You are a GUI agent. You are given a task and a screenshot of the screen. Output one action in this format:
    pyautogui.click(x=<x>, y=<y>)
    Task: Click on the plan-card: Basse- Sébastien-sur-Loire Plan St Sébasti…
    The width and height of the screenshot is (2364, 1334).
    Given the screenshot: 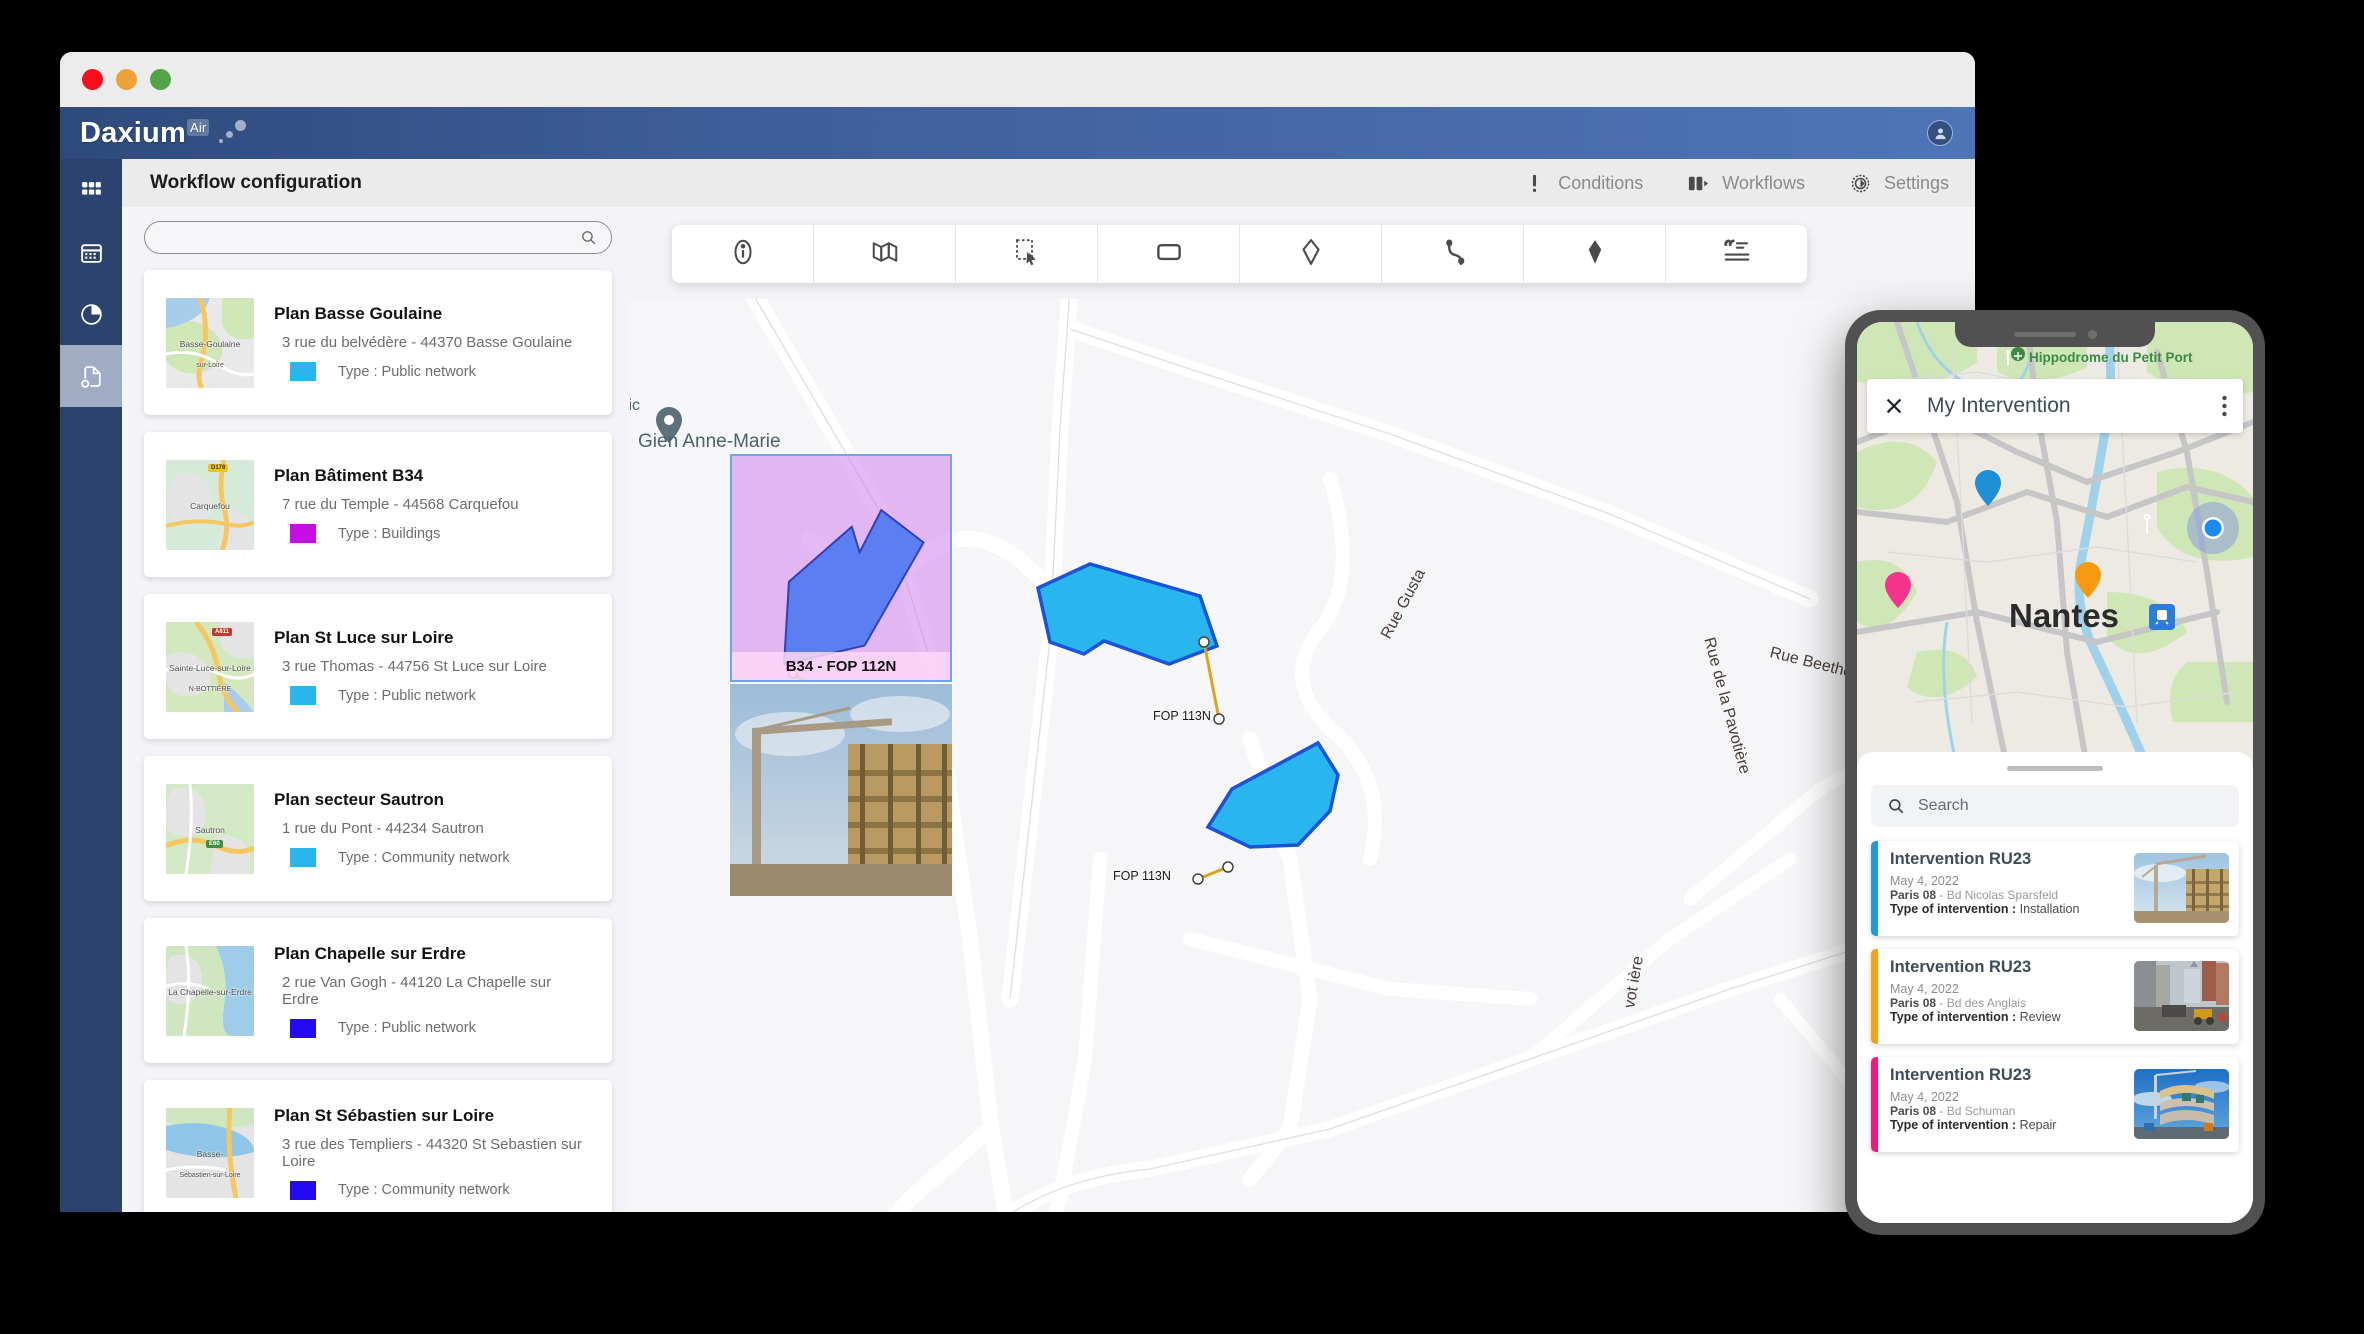 What is the action you would take?
    pyautogui.click(x=378, y=1146)
    